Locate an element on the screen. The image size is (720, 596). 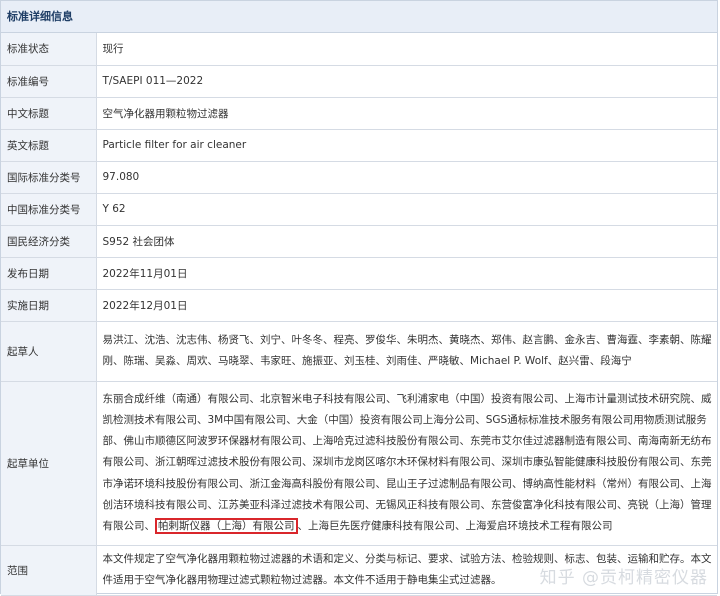
value-cn-title: 空气净化器用颗粒物过滤器 is located at coordinates (406, 113).